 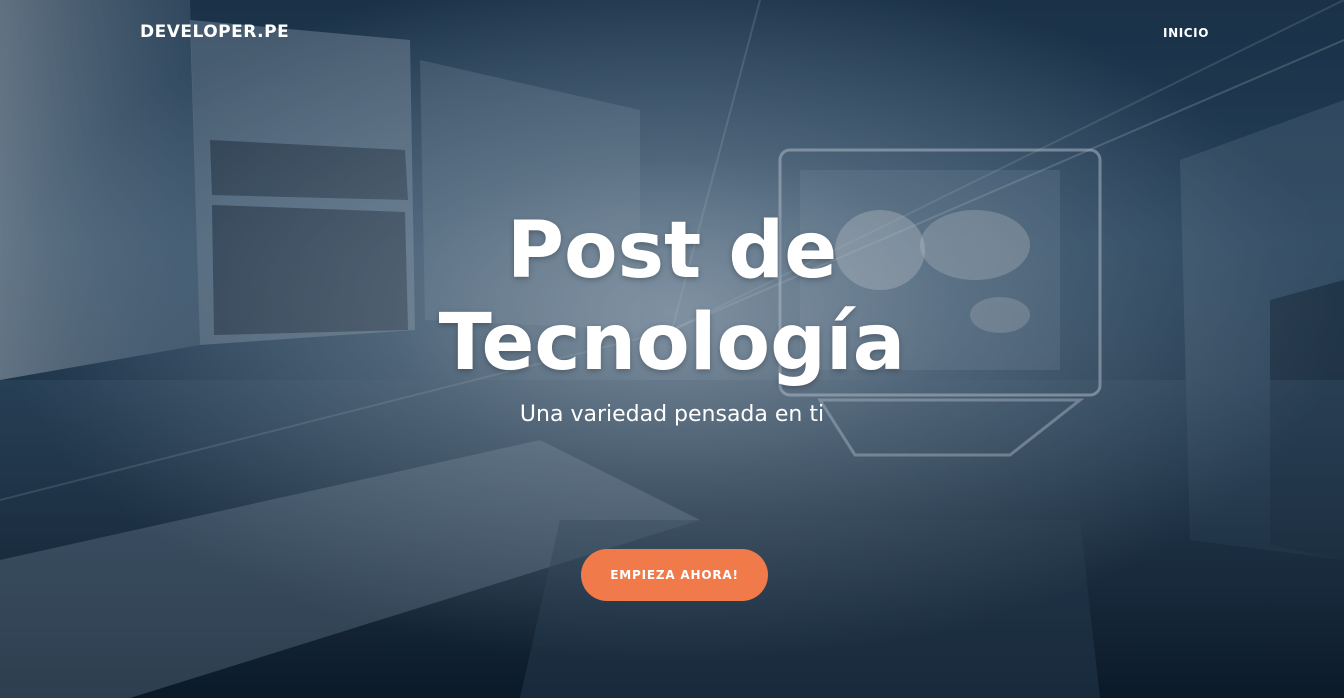 I want to click on hero-title-line-1: Post de, so click(x=672, y=251).